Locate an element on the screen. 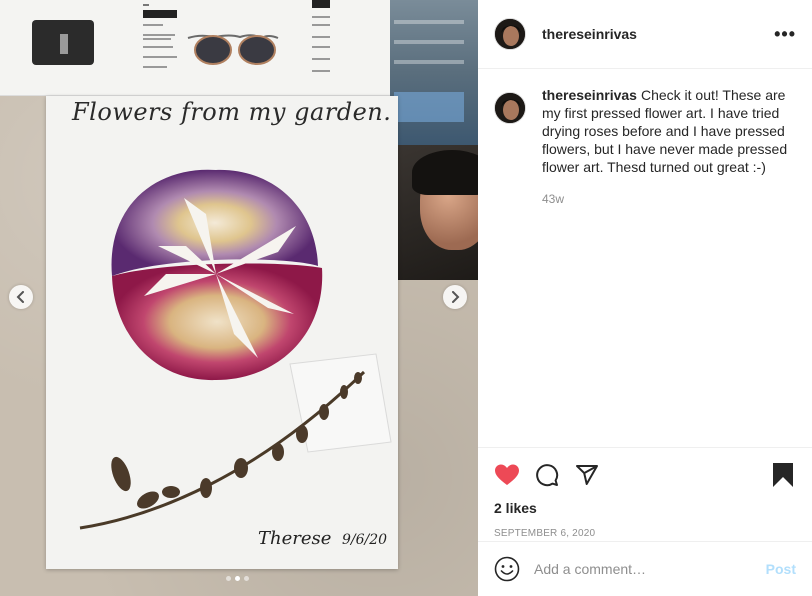 This screenshot has height=596, width=812. emoji-icon is located at coordinates (507, 569).